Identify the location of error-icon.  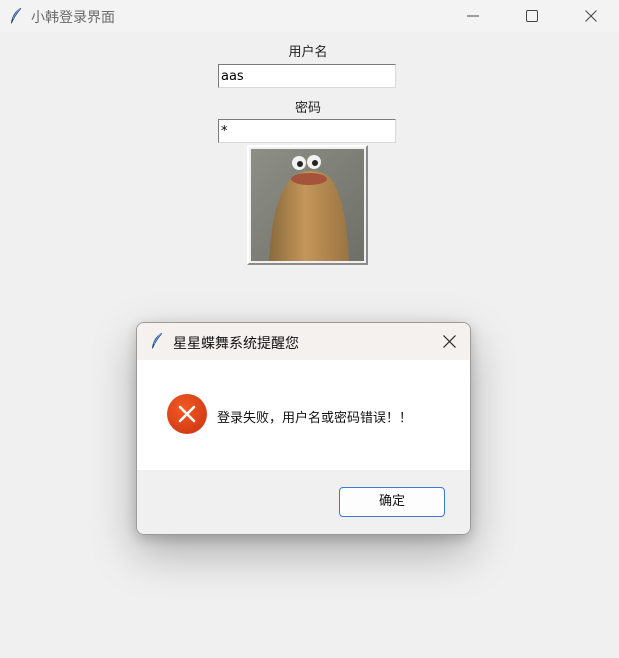
(187, 414).